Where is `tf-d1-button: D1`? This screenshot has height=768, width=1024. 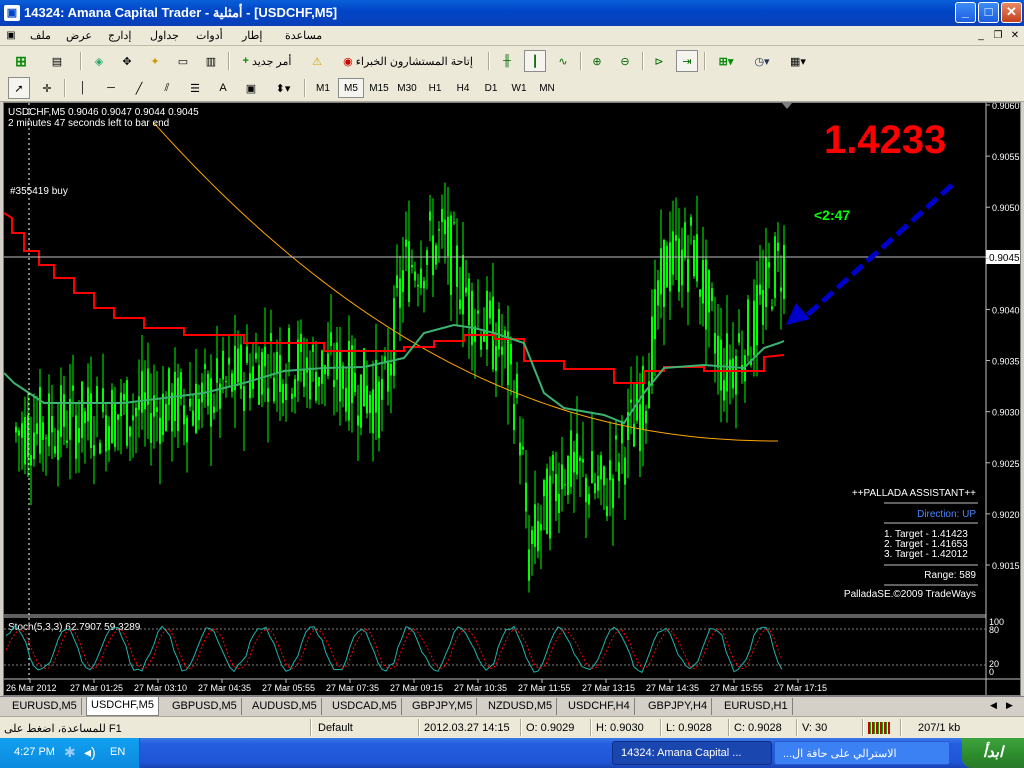 tf-d1-button: D1 is located at coordinates (491, 88).